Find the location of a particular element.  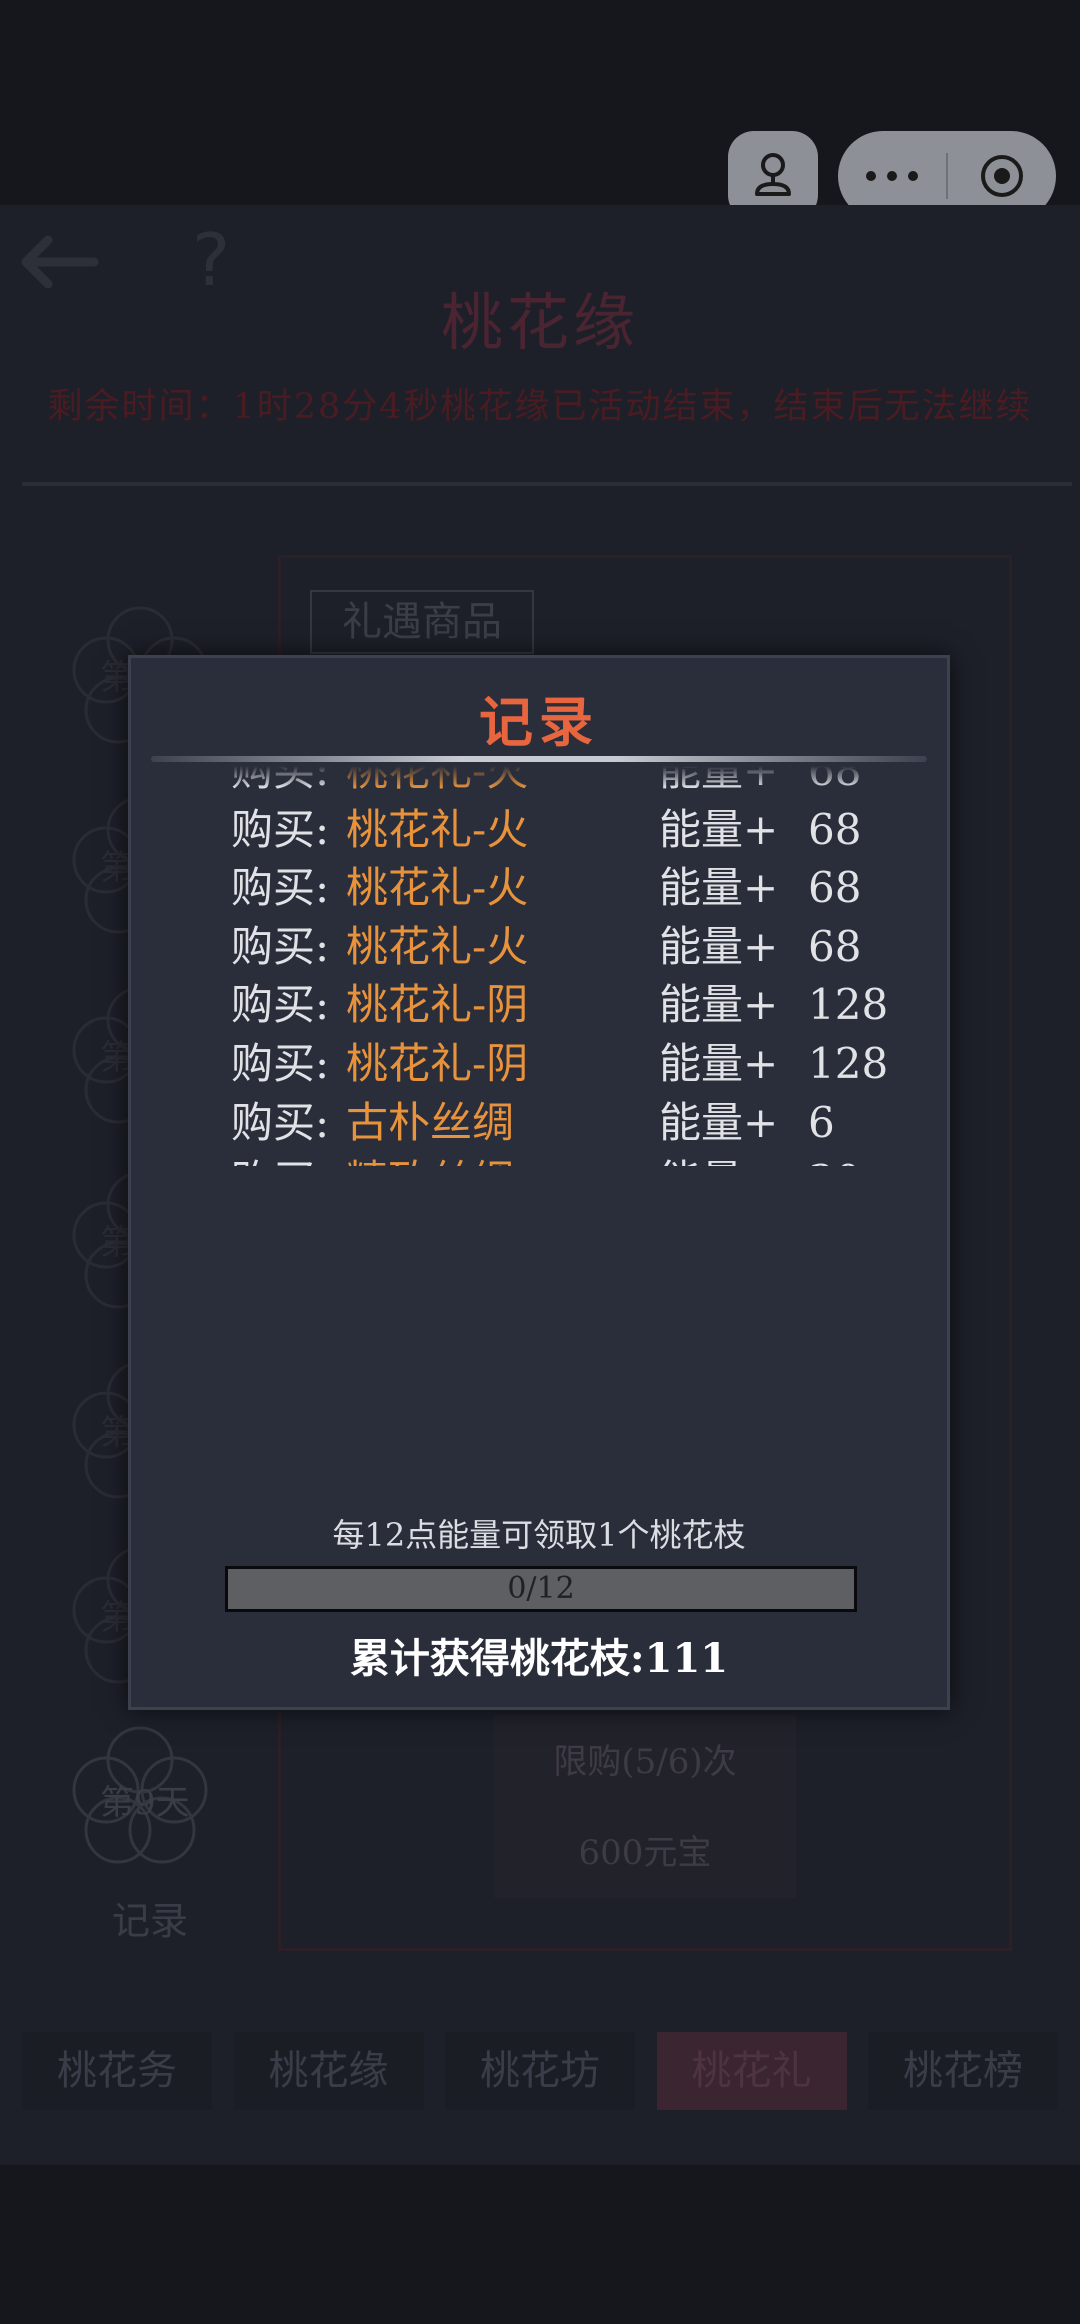

dialog-divider is located at coordinates (539, 759).